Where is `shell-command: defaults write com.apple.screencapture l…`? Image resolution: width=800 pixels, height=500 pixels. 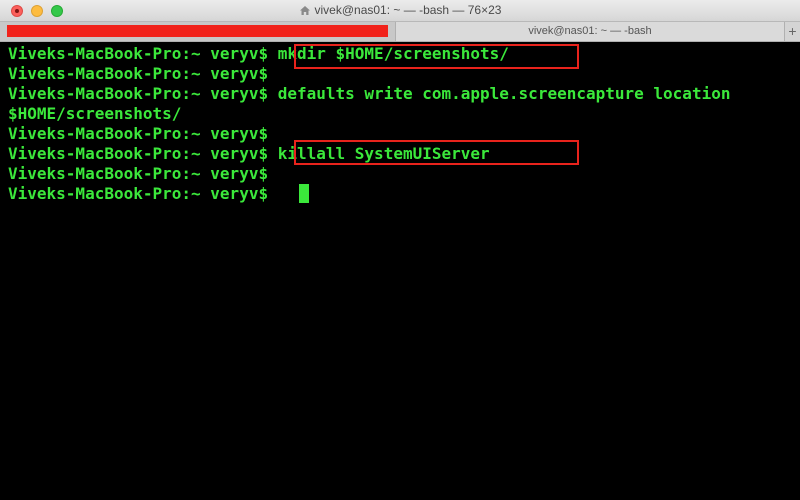
shell-command: defaults write com.apple.screencapture l… is located at coordinates (499, 93).